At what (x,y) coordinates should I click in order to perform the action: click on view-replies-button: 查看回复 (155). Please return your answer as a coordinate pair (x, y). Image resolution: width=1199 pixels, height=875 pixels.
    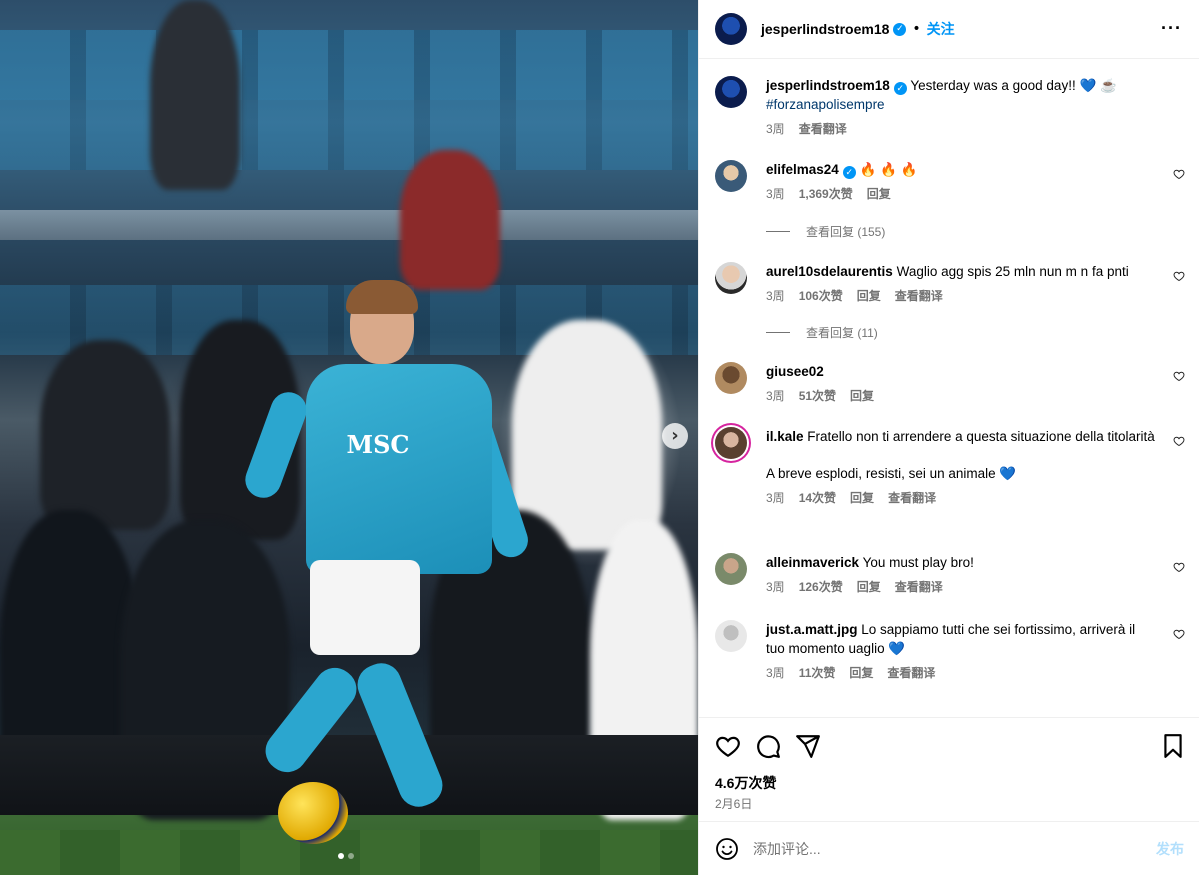
    Looking at the image, I should click on (825, 231).